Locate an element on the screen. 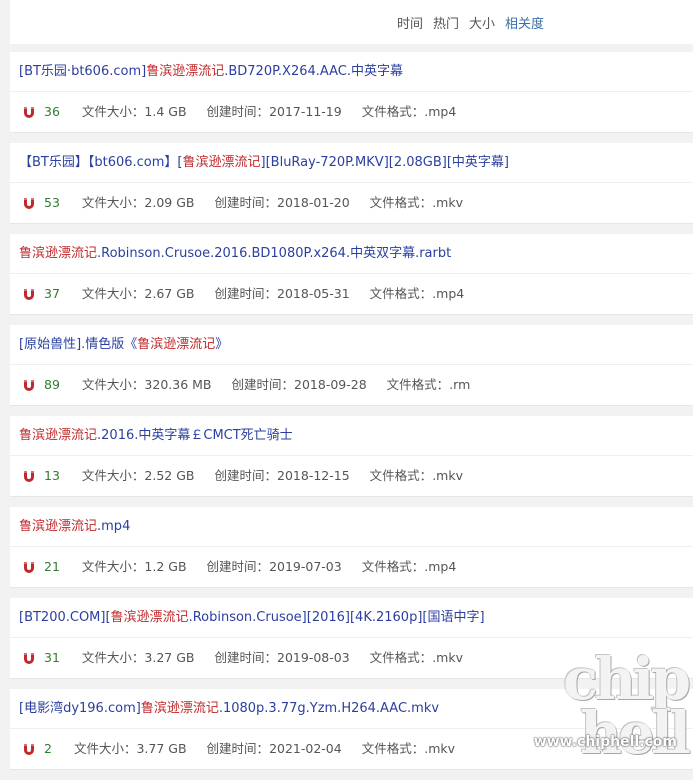  result-title-link: [原始兽性].情色版《鲁滨逊漂流记》 is located at coordinates (123, 344).